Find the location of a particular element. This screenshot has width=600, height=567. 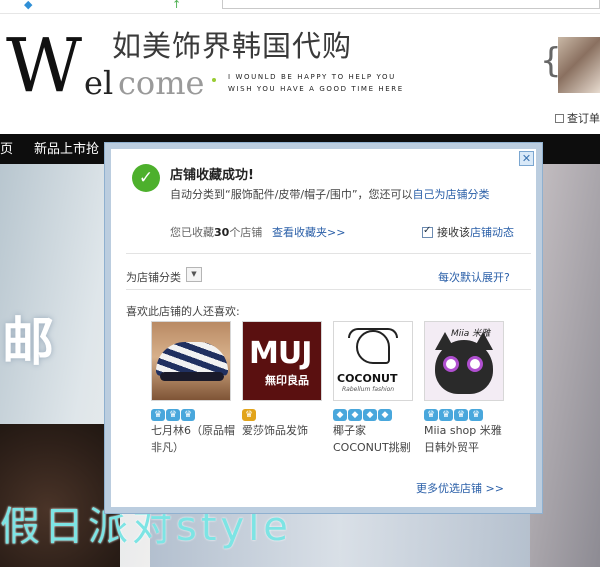

muji-logo-text: MUJ is located at coordinates (280, 353).